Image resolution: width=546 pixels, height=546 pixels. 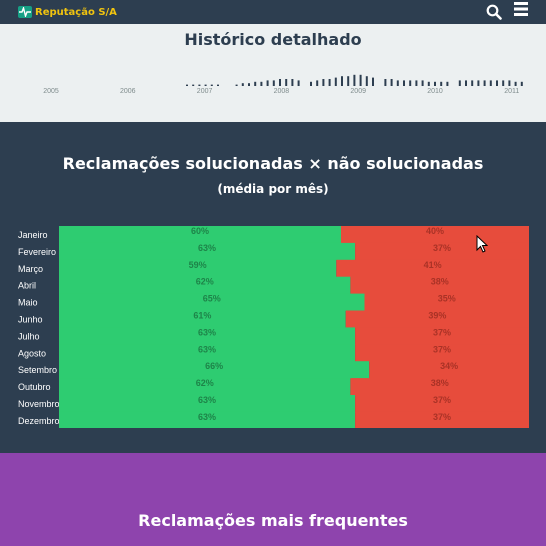 What do you see at coordinates (37, 370) in the screenshot?
I see `month-label: Setembro` at bounding box center [37, 370].